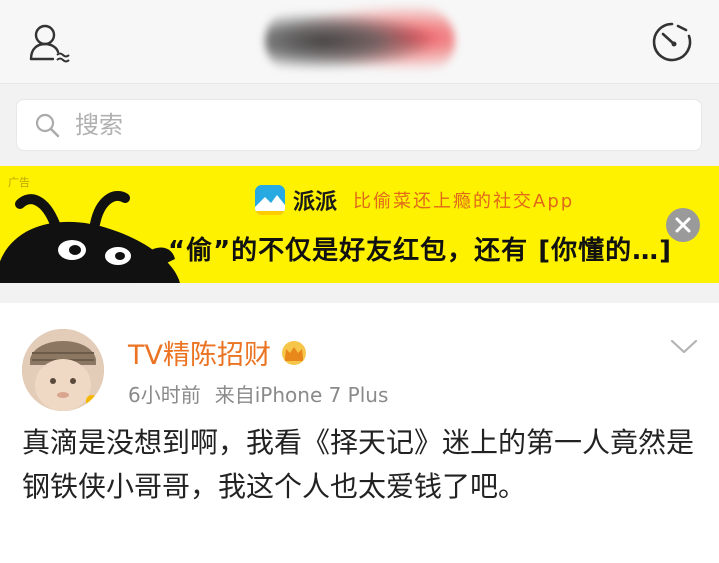 The image size is (719, 563). I want to click on ad-close-button, so click(683, 225).